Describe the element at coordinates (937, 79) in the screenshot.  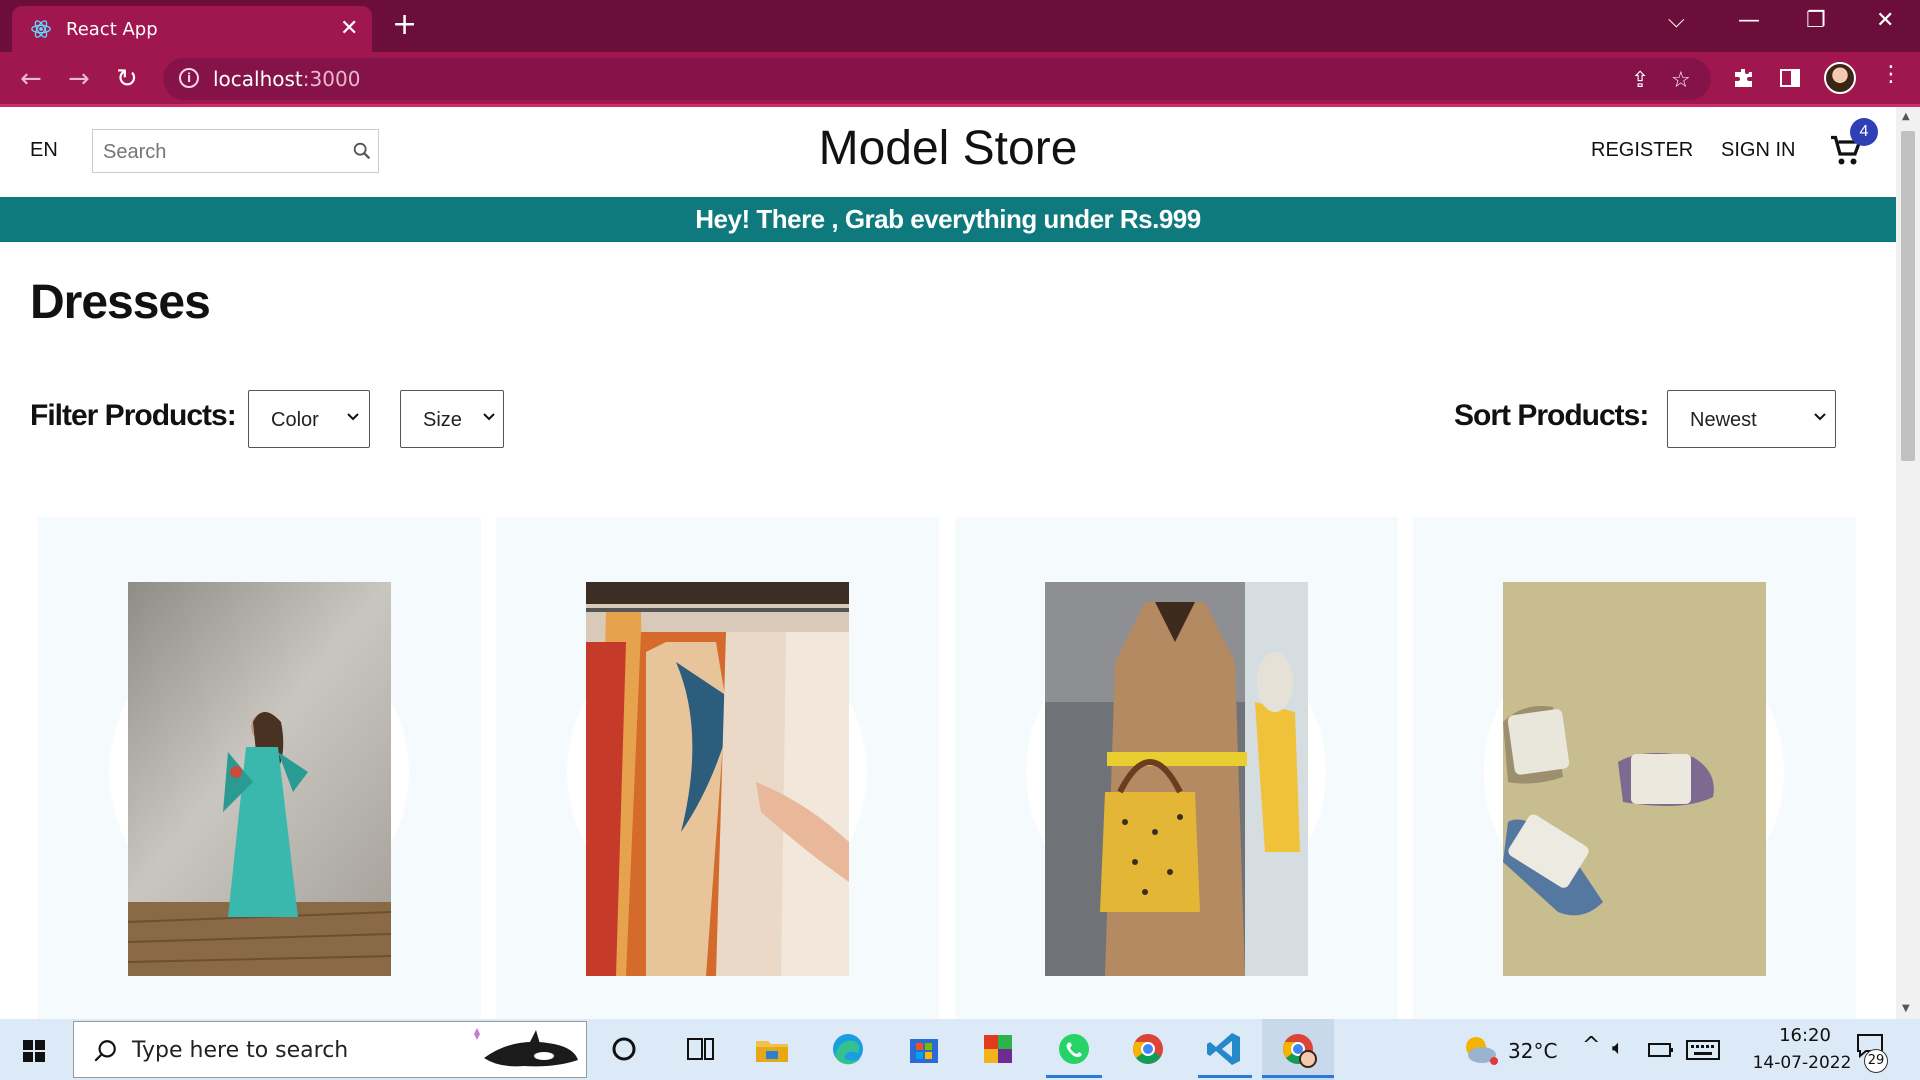
I see `address-bar: i localhost:3000 ⇪ ☆` at that location.